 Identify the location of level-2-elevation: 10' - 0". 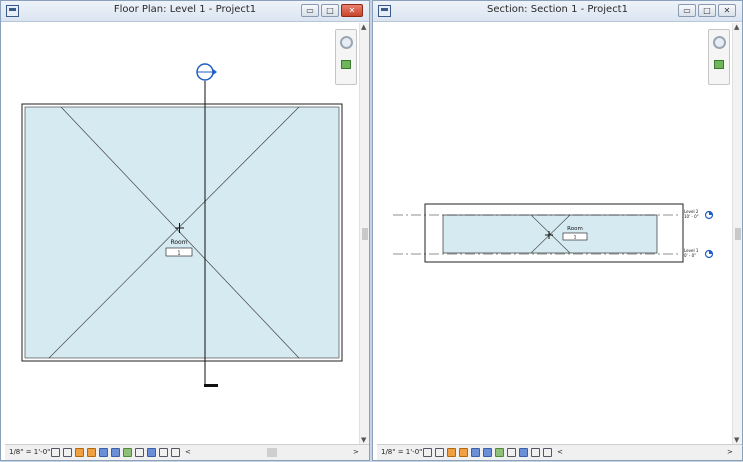
(691, 216).